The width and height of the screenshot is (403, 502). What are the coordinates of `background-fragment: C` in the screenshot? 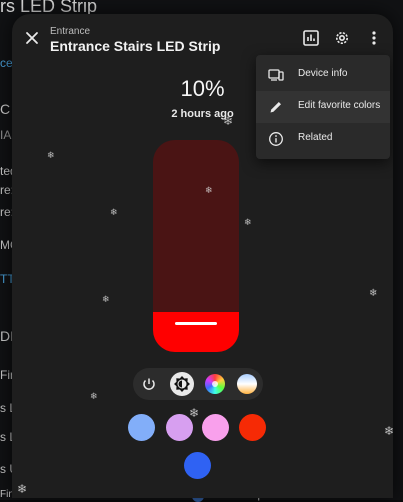 It's located at (5, 109).